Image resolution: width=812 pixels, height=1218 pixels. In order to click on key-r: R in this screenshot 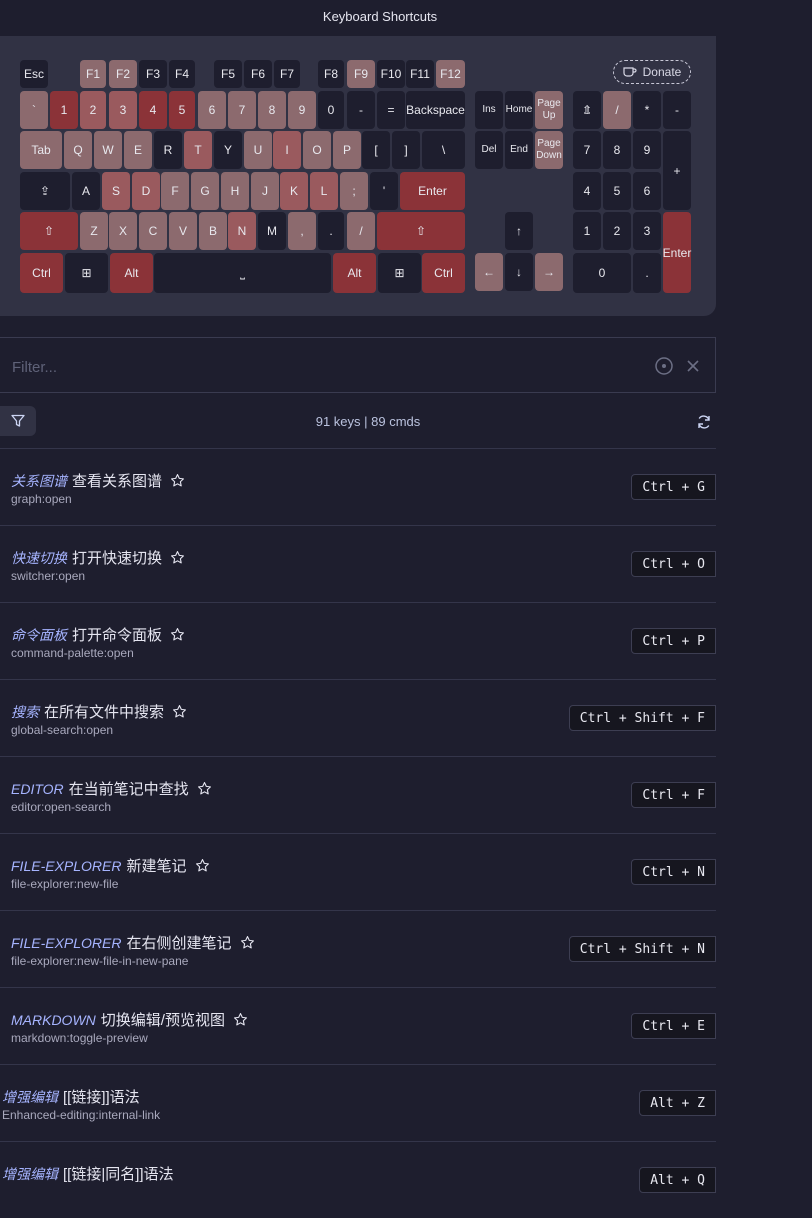, I will do `click(168, 150)`.